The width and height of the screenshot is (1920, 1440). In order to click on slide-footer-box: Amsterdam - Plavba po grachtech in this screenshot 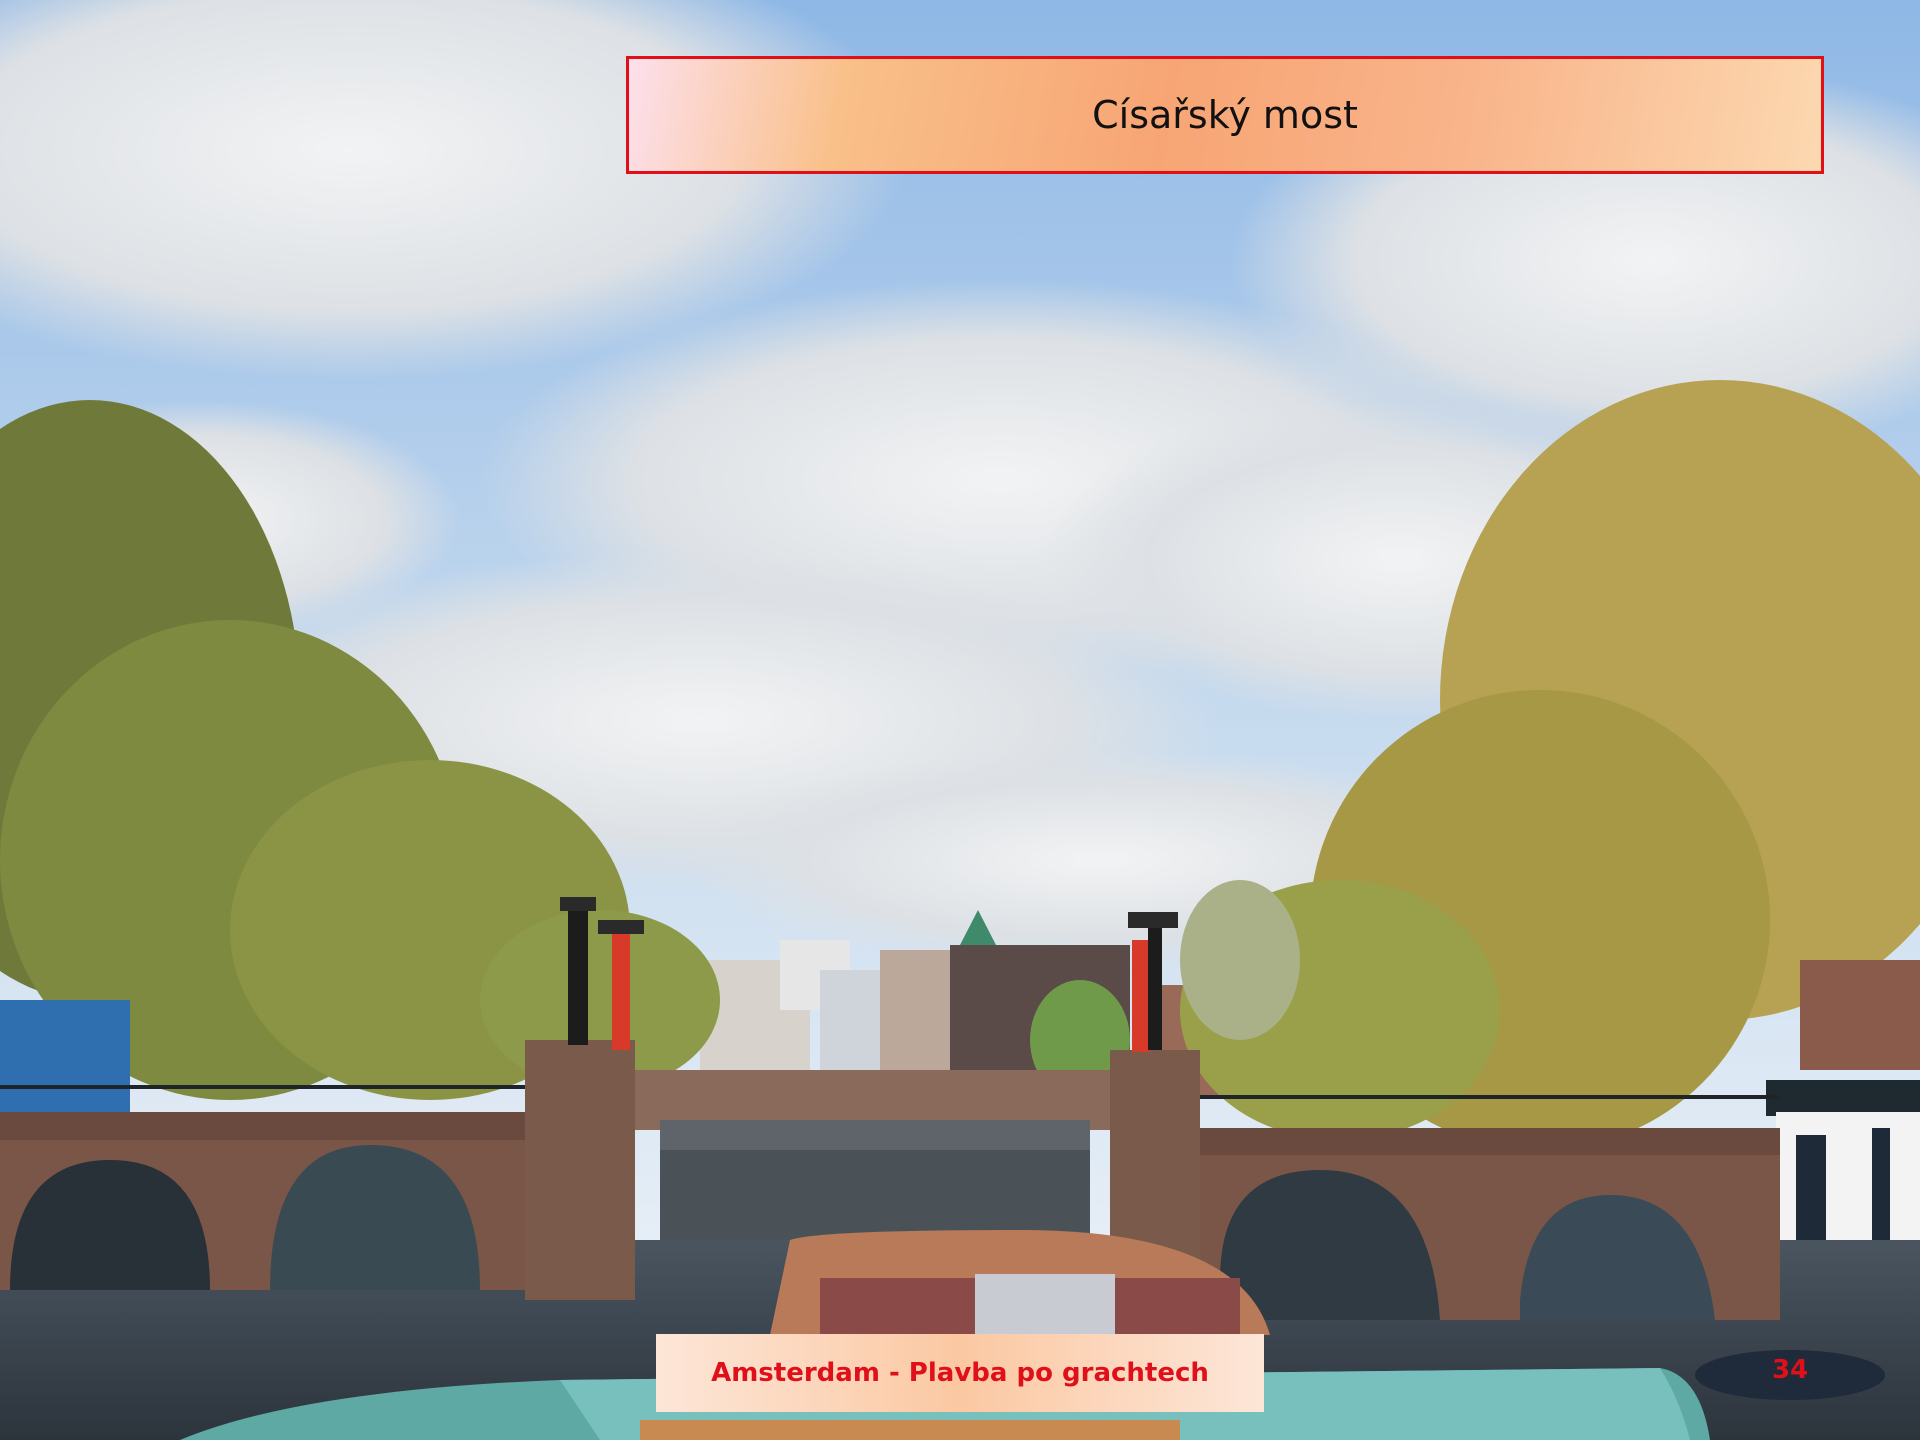, I will do `click(960, 1373)`.